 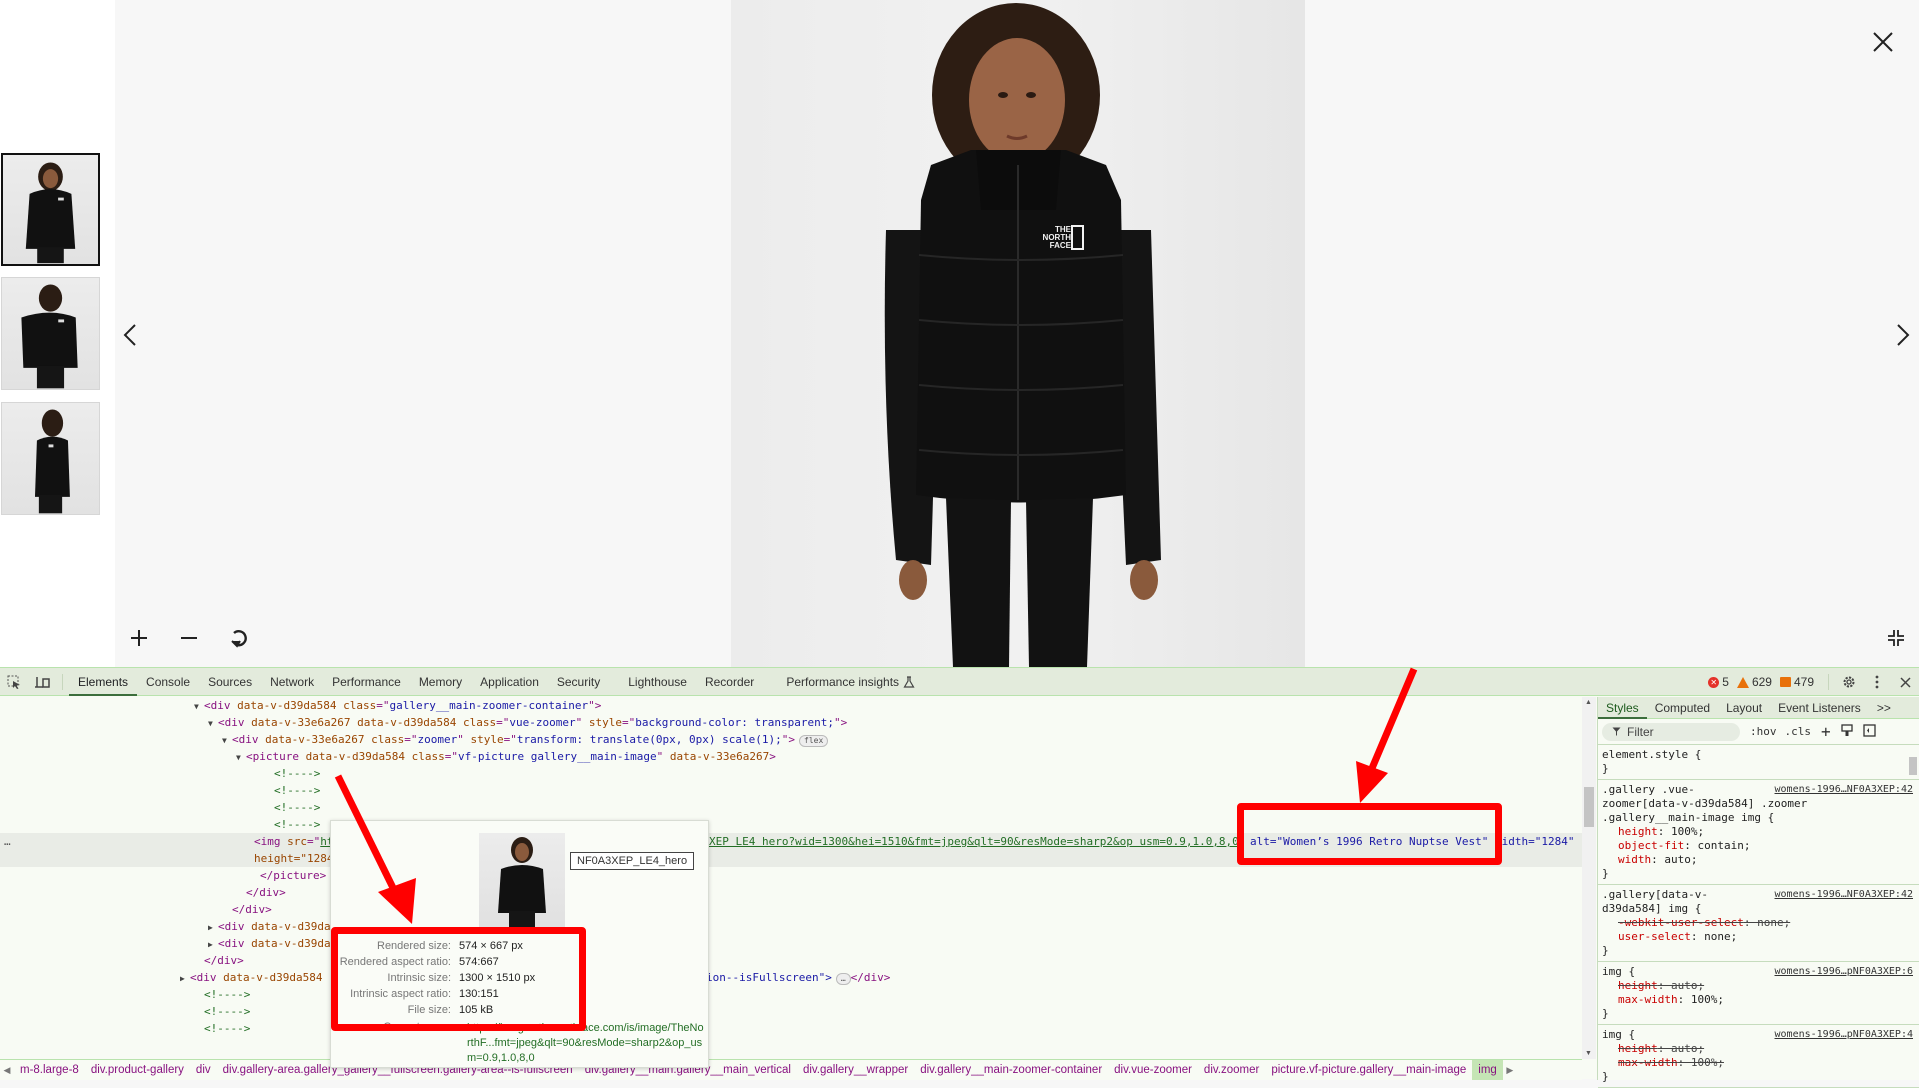 I want to click on styles-scrollbar, so click(x=1913, y=912).